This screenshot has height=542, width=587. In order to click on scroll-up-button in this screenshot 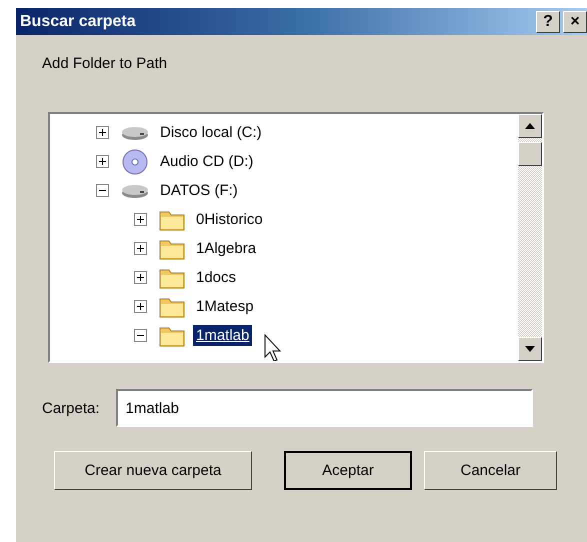, I will do `click(530, 126)`.